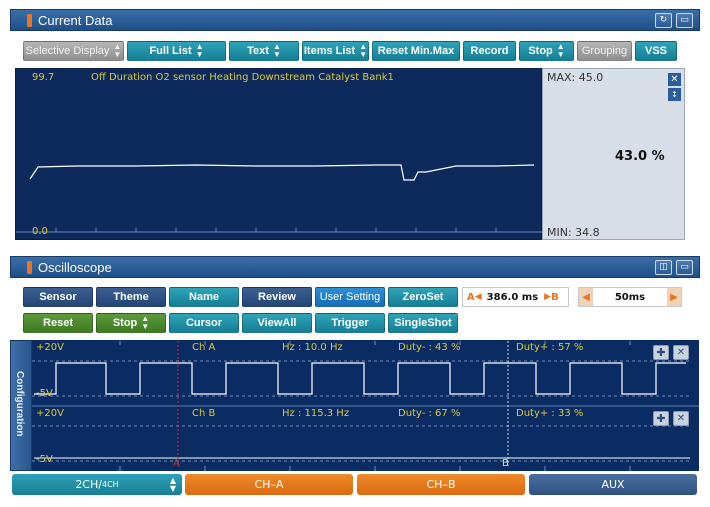  What do you see at coordinates (75, 267) in the screenshot?
I see `oscilloscope-title: Oscilloscope` at bounding box center [75, 267].